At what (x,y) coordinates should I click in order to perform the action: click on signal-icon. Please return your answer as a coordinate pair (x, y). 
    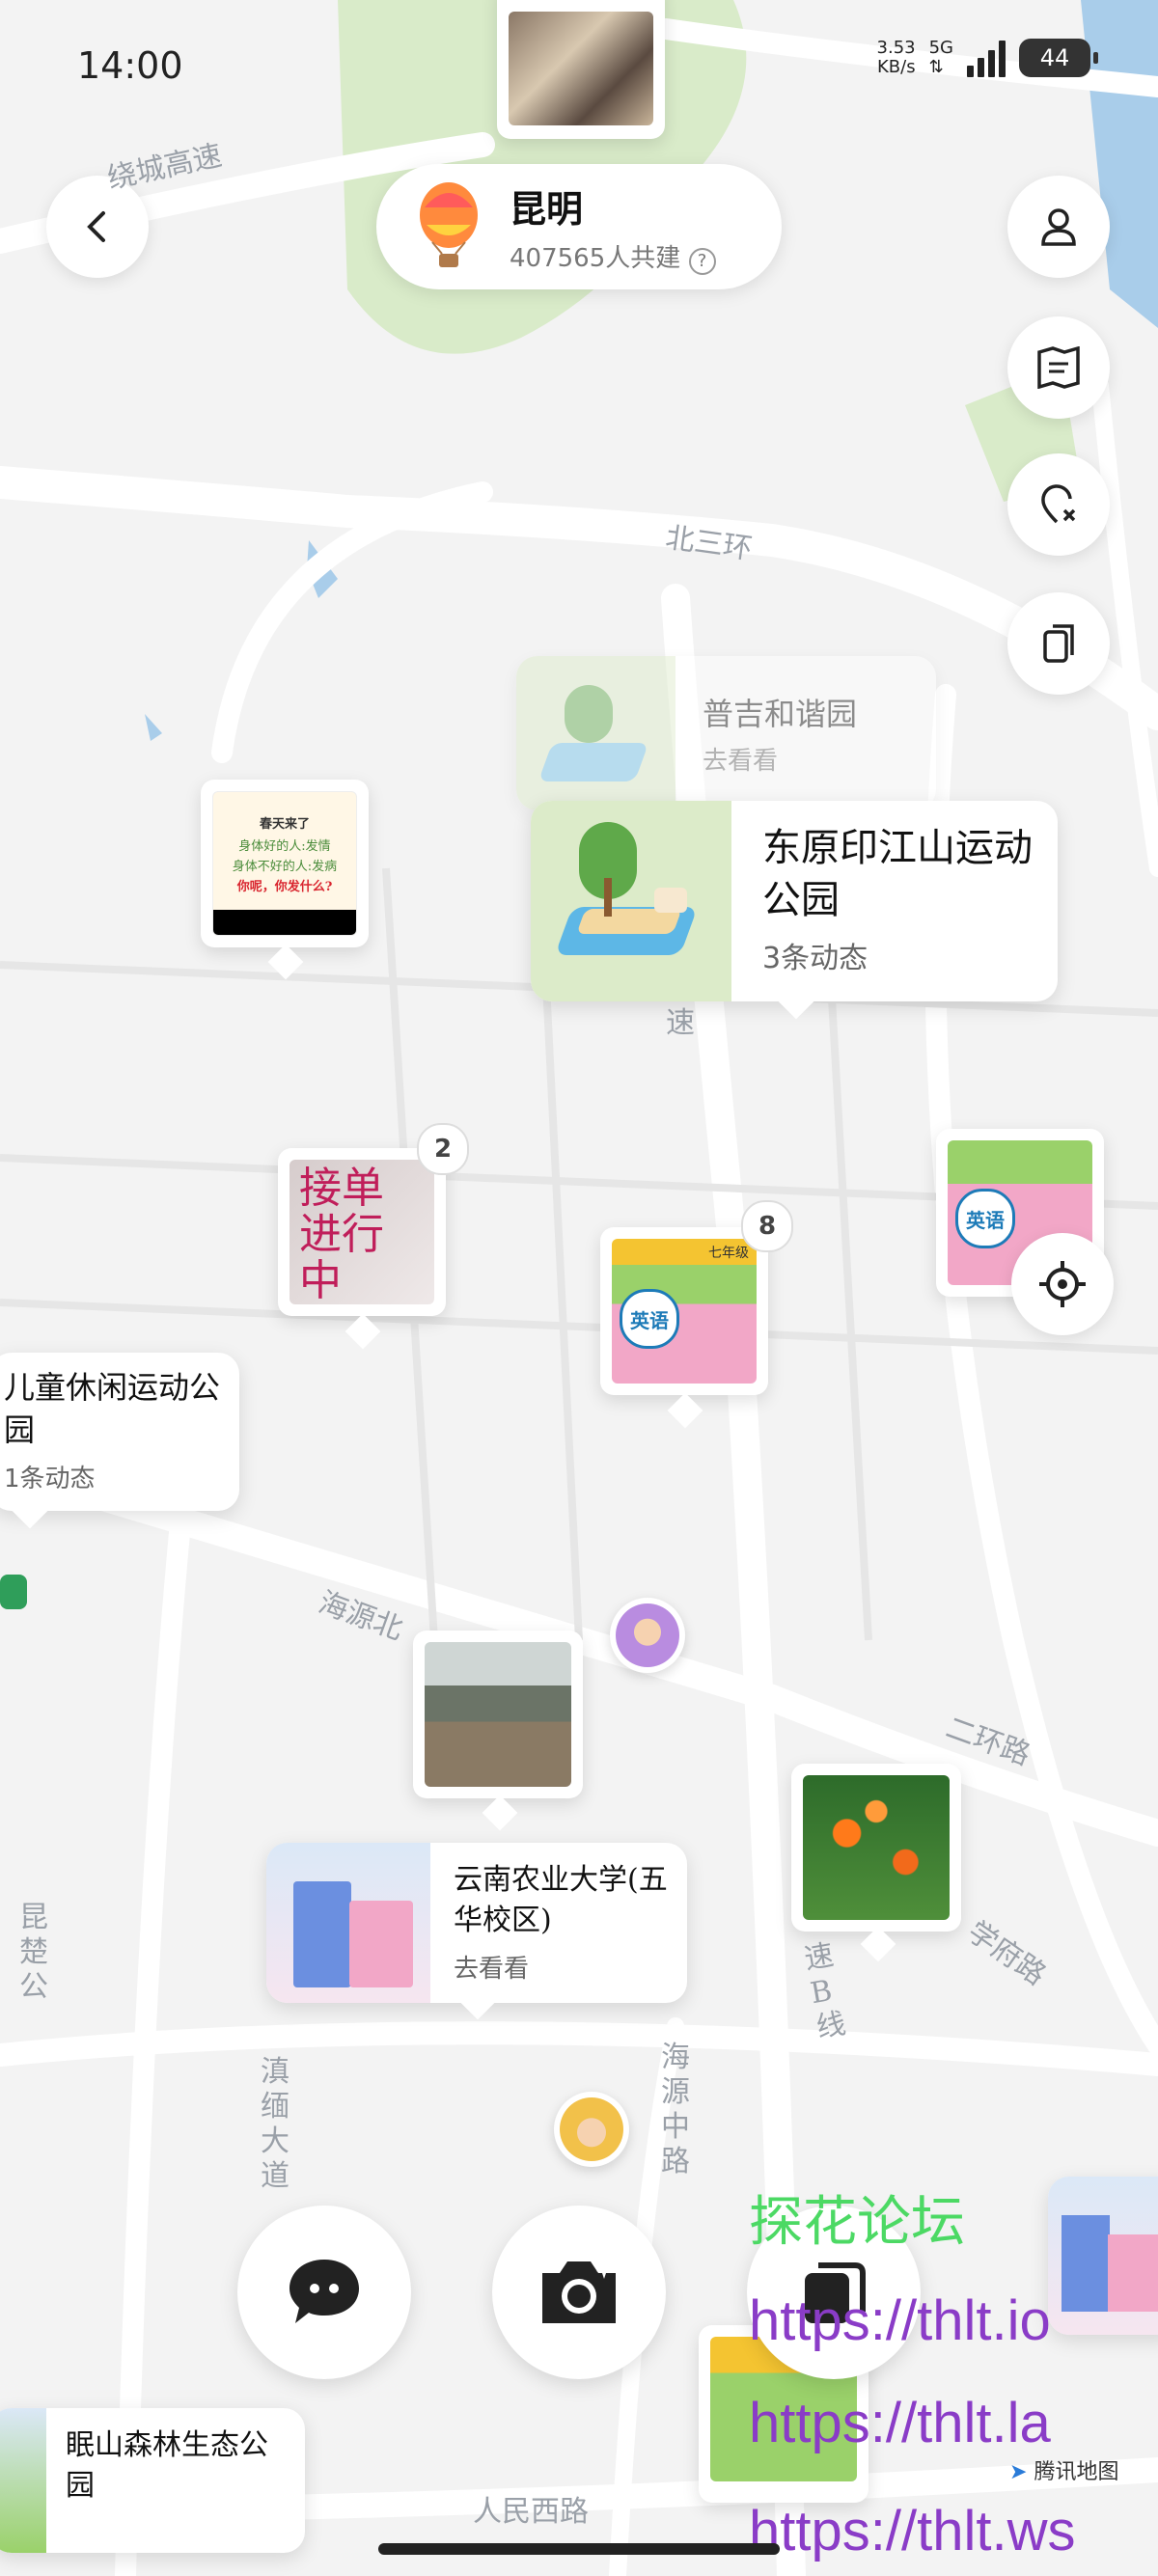
    Looking at the image, I should click on (986, 58).